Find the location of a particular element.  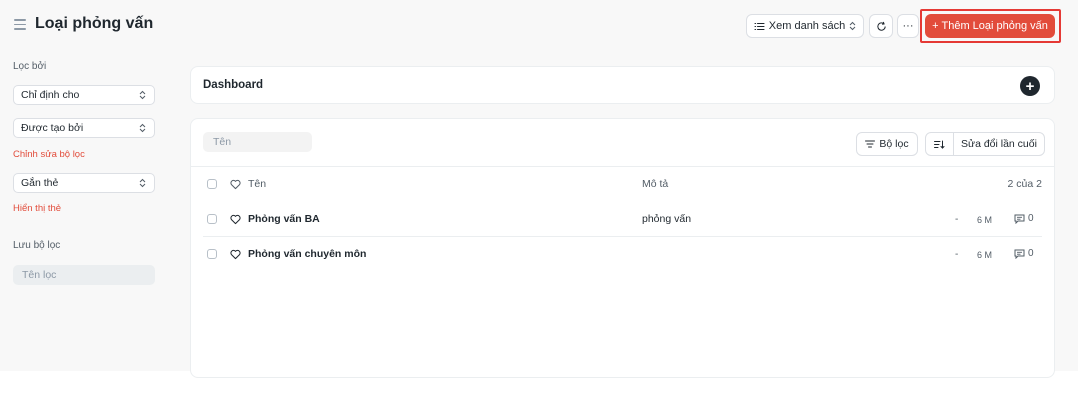

list-header-row: Tên Mô tả 2 của 2 is located at coordinates (622, 184).